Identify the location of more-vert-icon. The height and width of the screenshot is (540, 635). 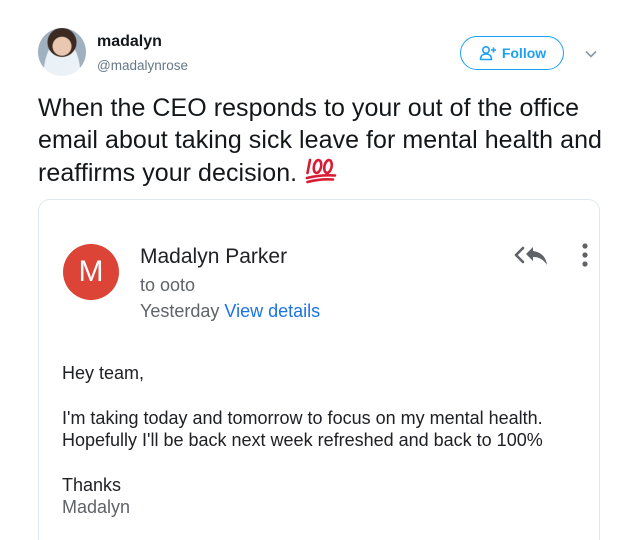
(585, 255).